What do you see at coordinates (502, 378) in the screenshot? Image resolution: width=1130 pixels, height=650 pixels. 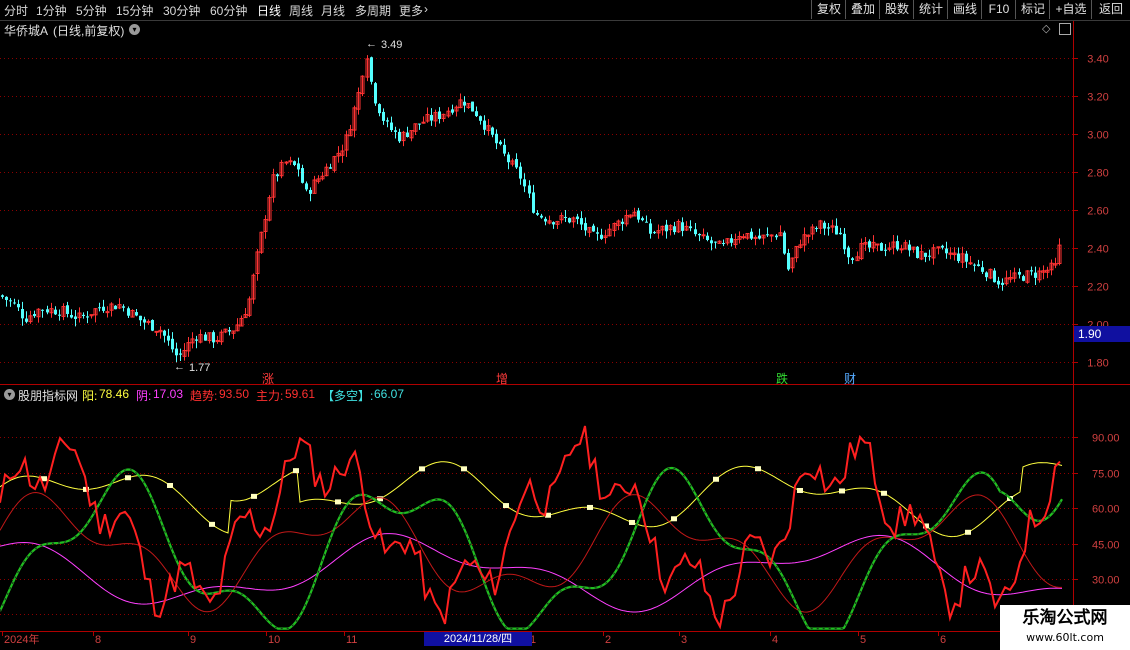 I see `event-marker-zeng: 增` at bounding box center [502, 378].